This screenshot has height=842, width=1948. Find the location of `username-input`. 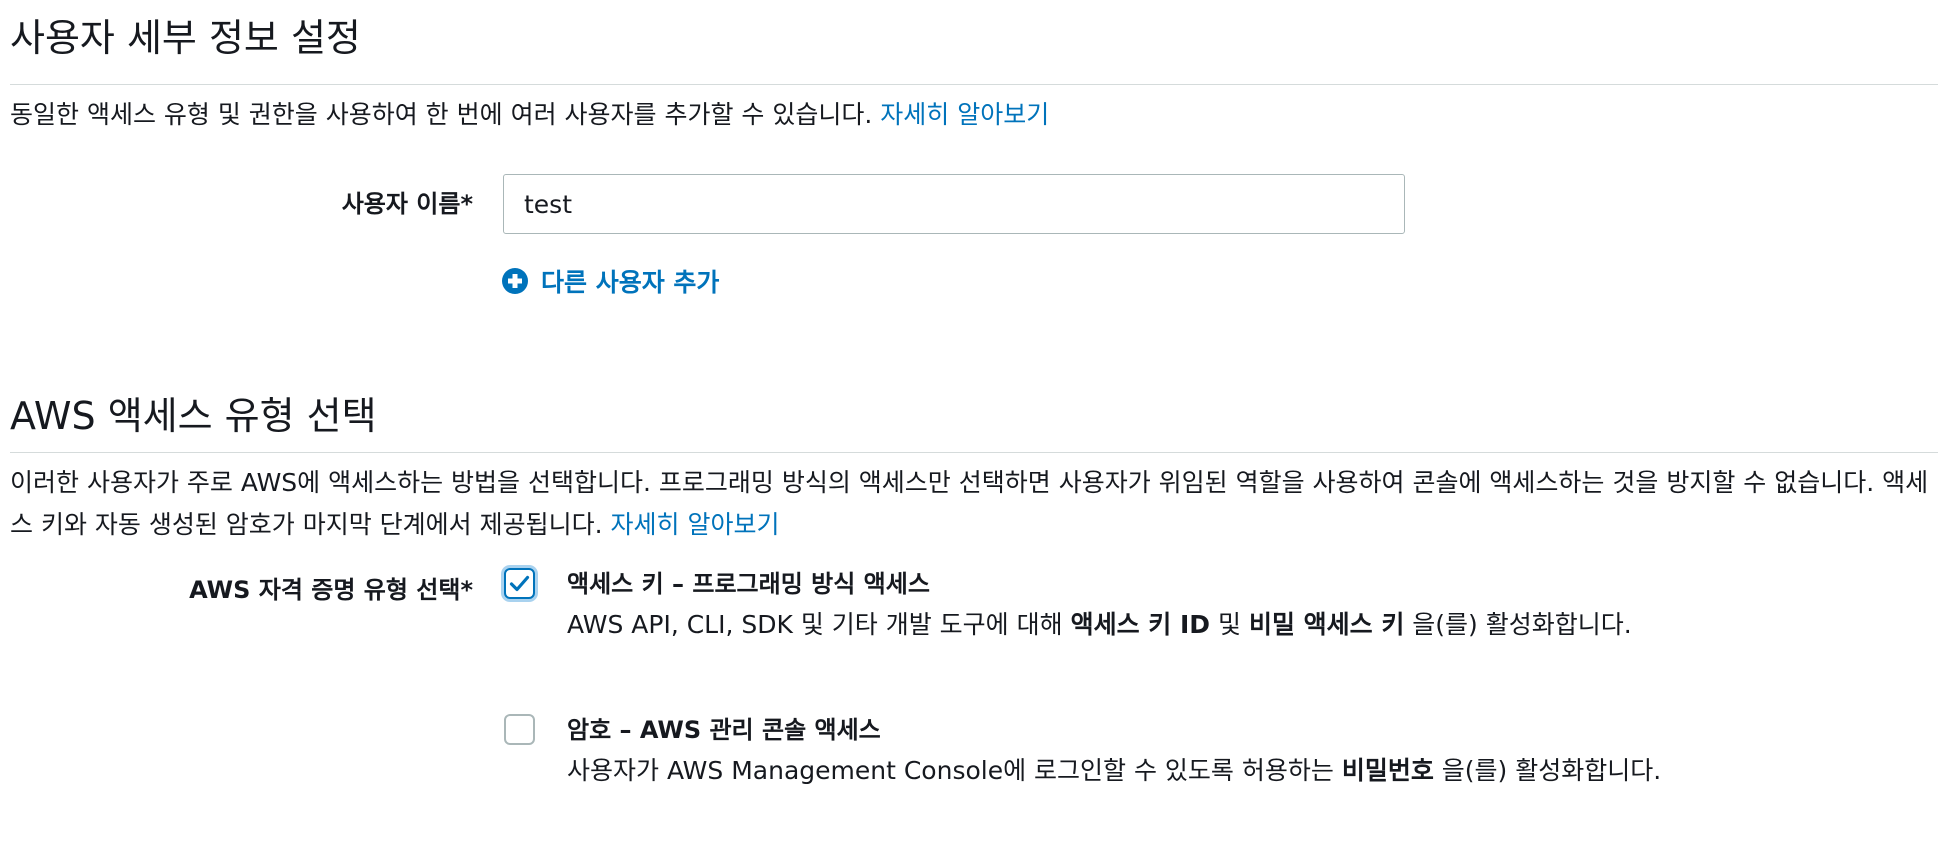

username-input is located at coordinates (954, 204).